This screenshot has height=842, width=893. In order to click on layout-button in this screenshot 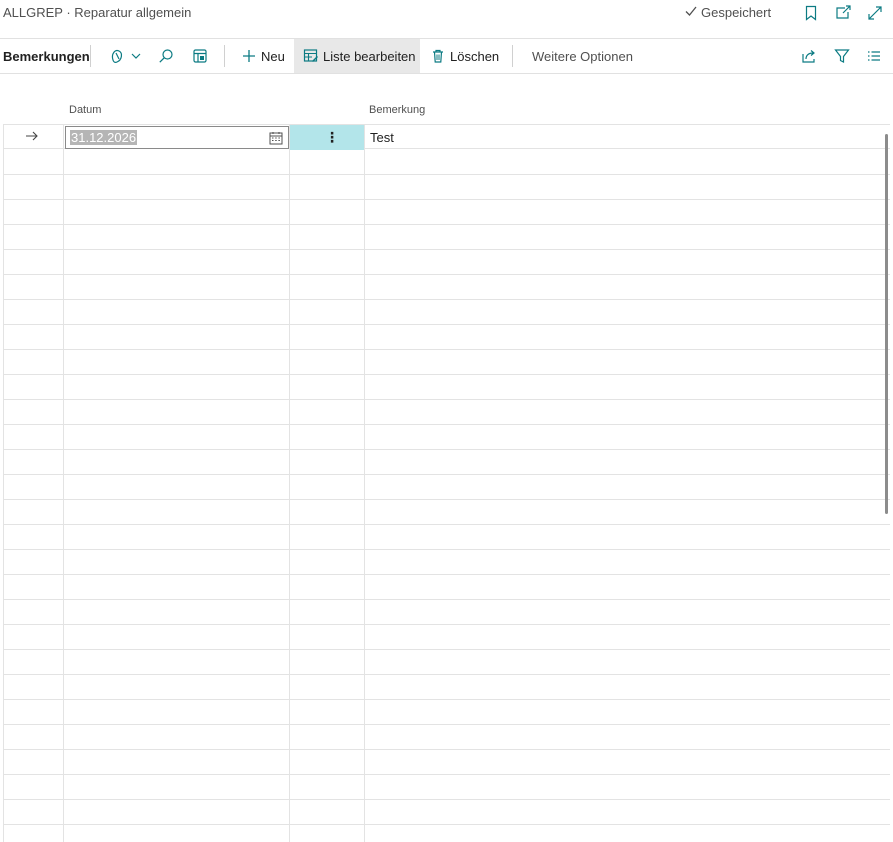, I will do `click(200, 56)`.